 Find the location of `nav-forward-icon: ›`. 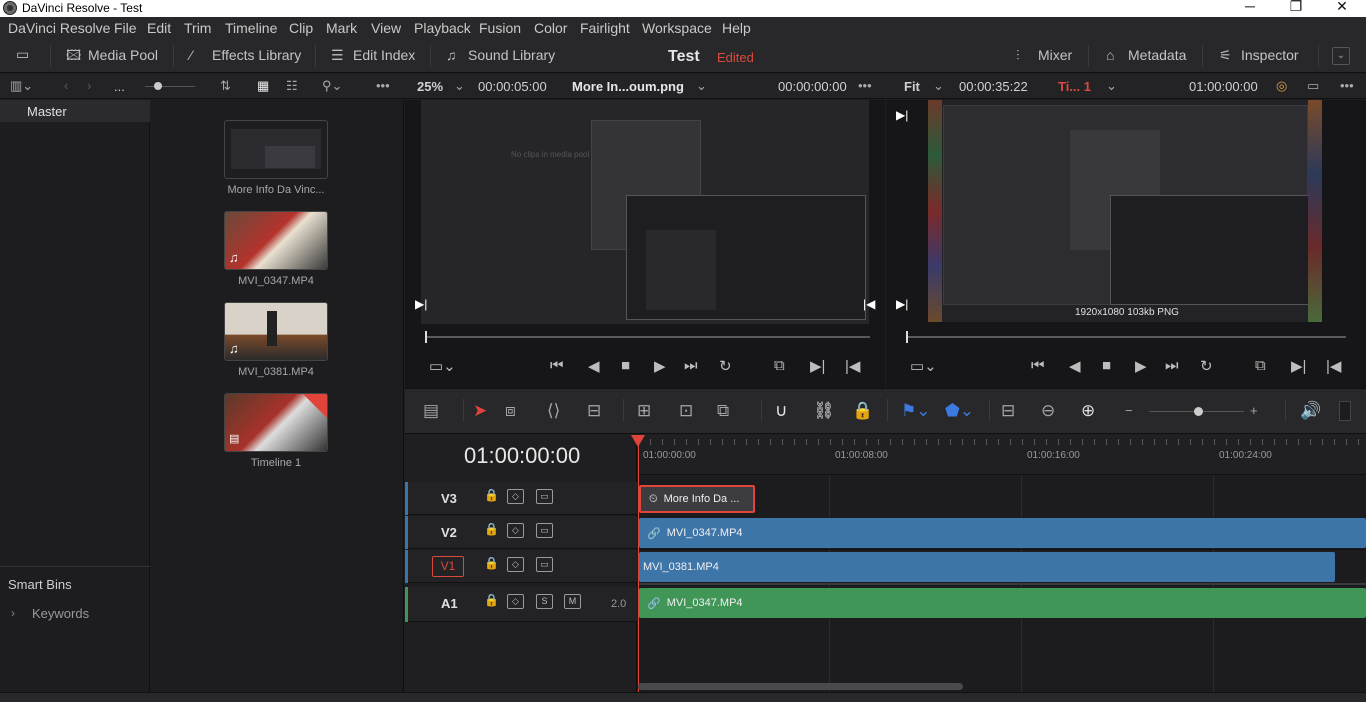

nav-forward-icon: › is located at coordinates (89, 85).